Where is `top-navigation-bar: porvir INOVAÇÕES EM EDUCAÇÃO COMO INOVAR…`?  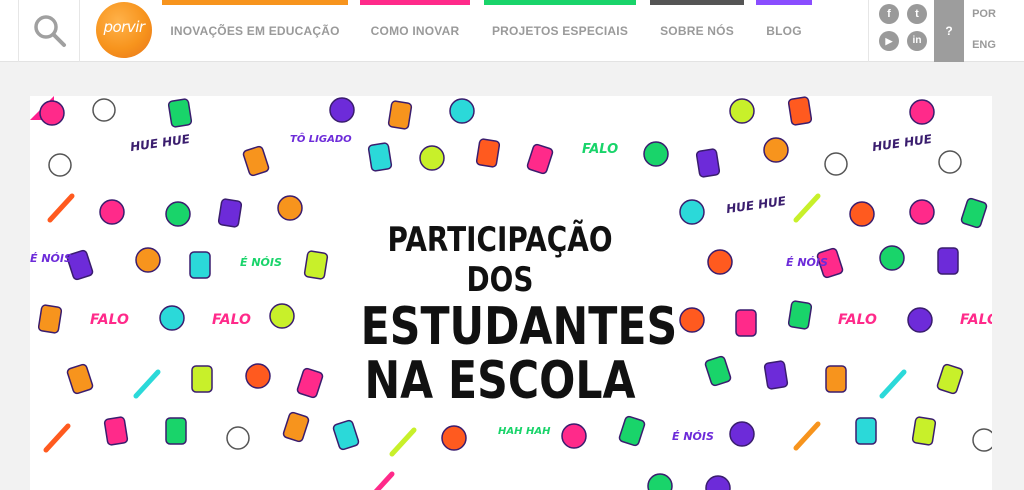 top-navigation-bar: porvir INOVAÇÕES EM EDUCAÇÃO COMO INOVAR… is located at coordinates (512, 31).